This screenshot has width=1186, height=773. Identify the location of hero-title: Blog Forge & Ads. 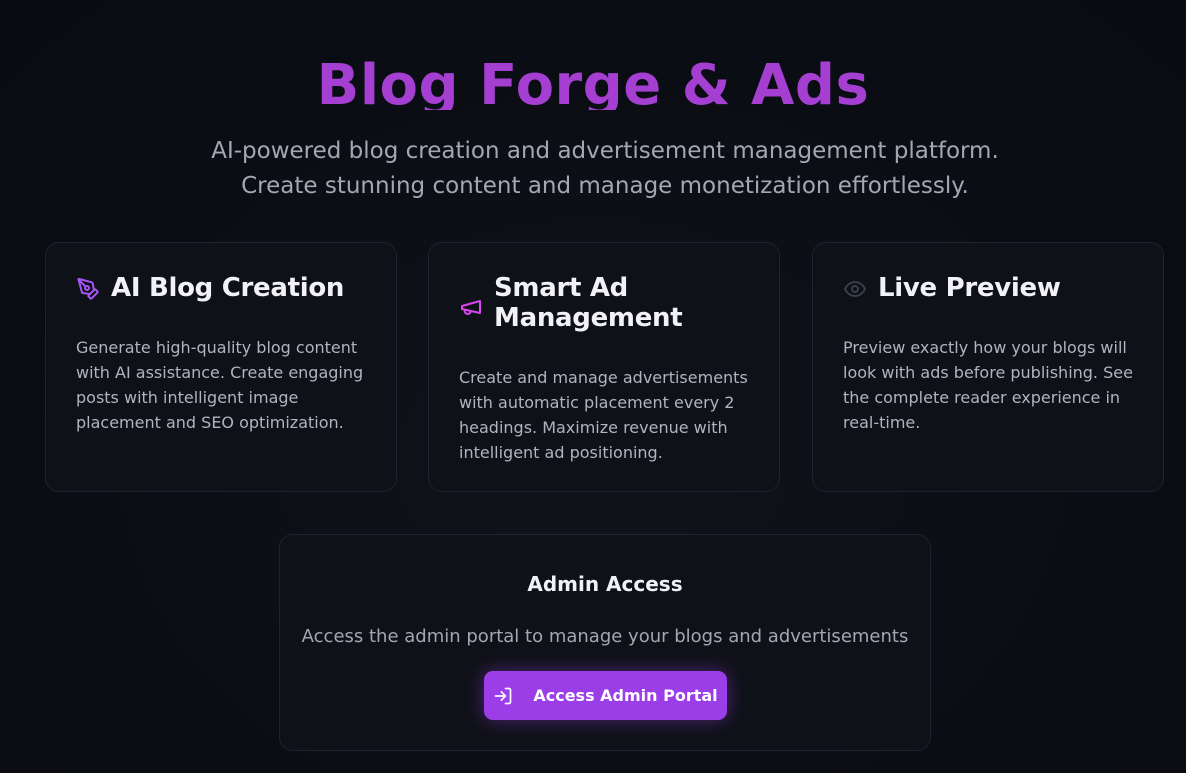
(593, 81).